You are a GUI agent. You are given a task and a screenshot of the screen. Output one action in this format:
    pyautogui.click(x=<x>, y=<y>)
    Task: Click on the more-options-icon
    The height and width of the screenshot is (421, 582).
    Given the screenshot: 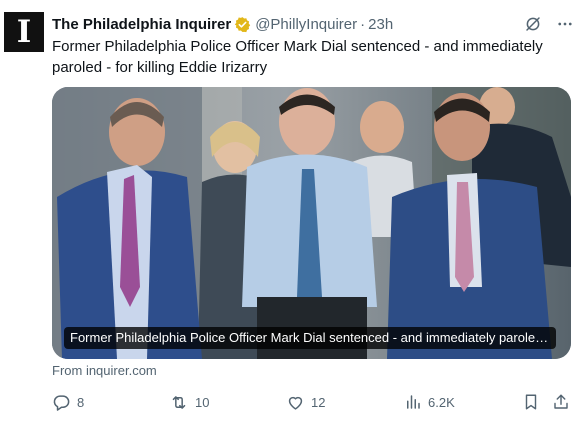 What is the action you would take?
    pyautogui.click(x=565, y=24)
    